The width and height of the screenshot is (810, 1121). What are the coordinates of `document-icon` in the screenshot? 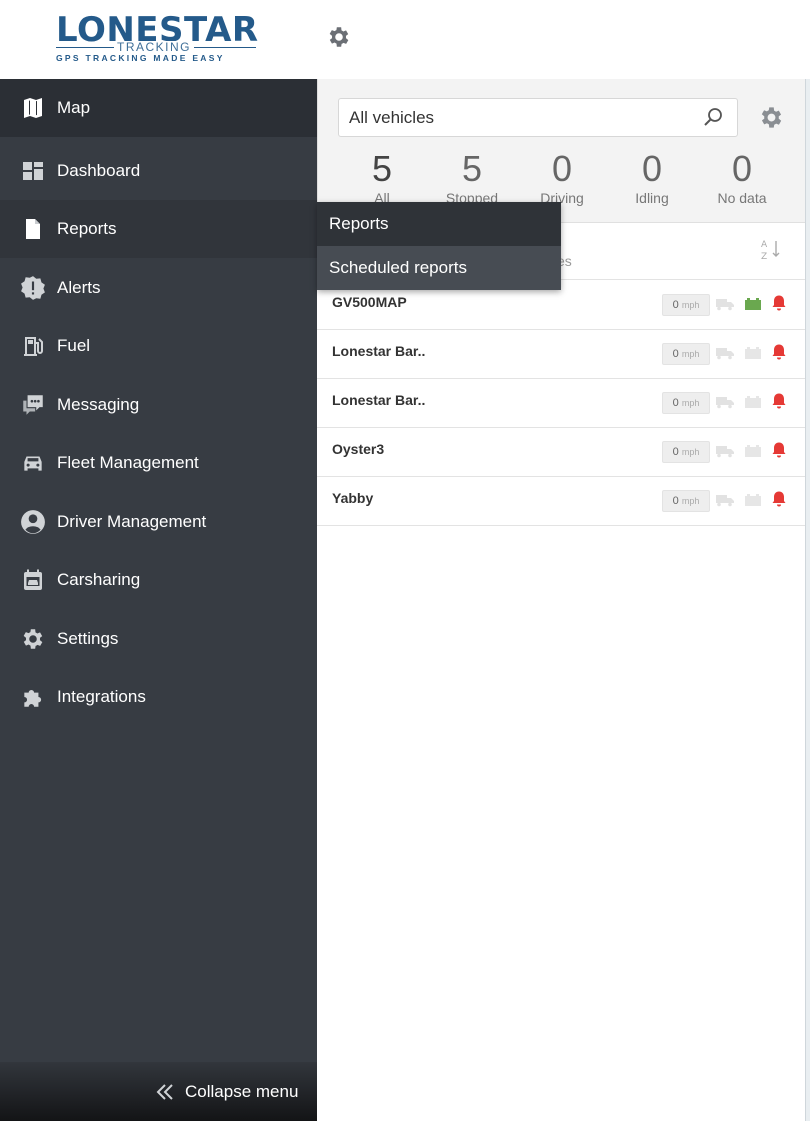 It's located at (33, 229).